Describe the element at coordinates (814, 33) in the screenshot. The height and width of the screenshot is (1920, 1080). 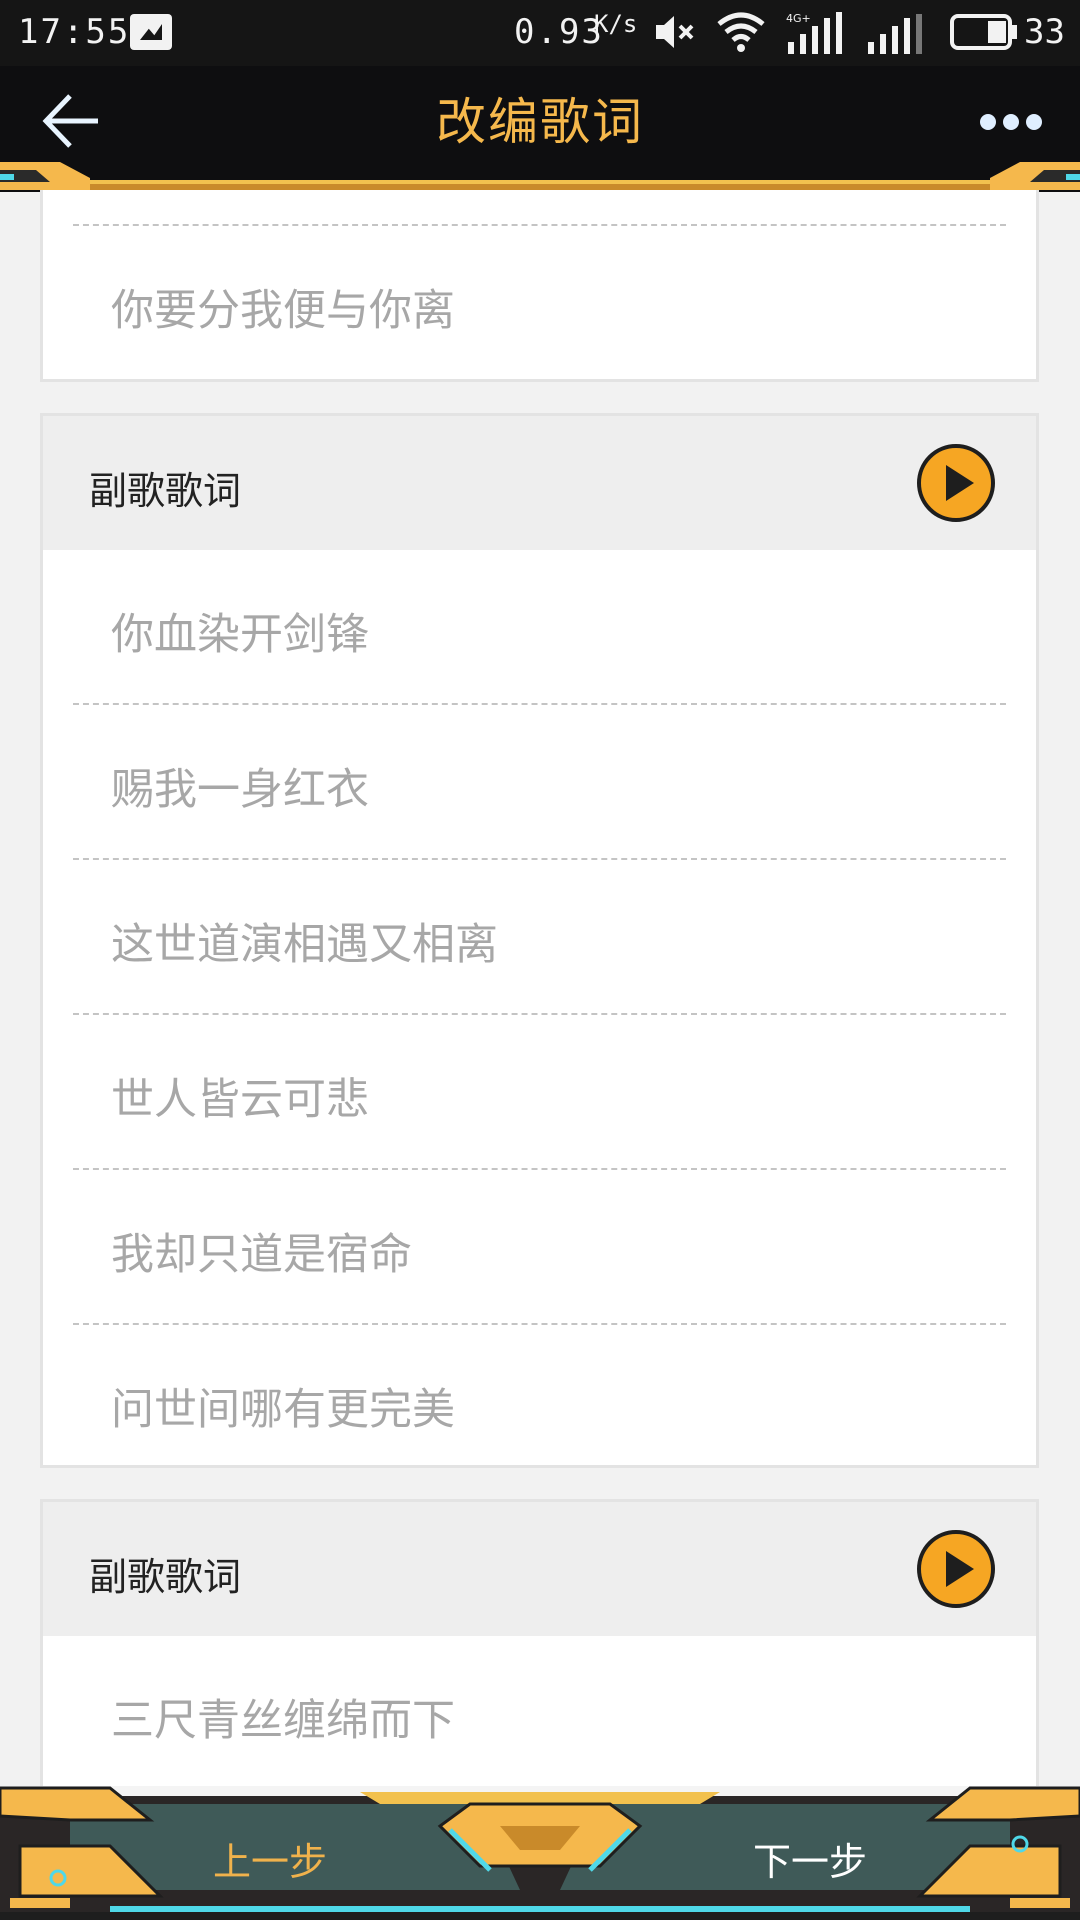
I see `signal-4g-icon: 4G+` at that location.